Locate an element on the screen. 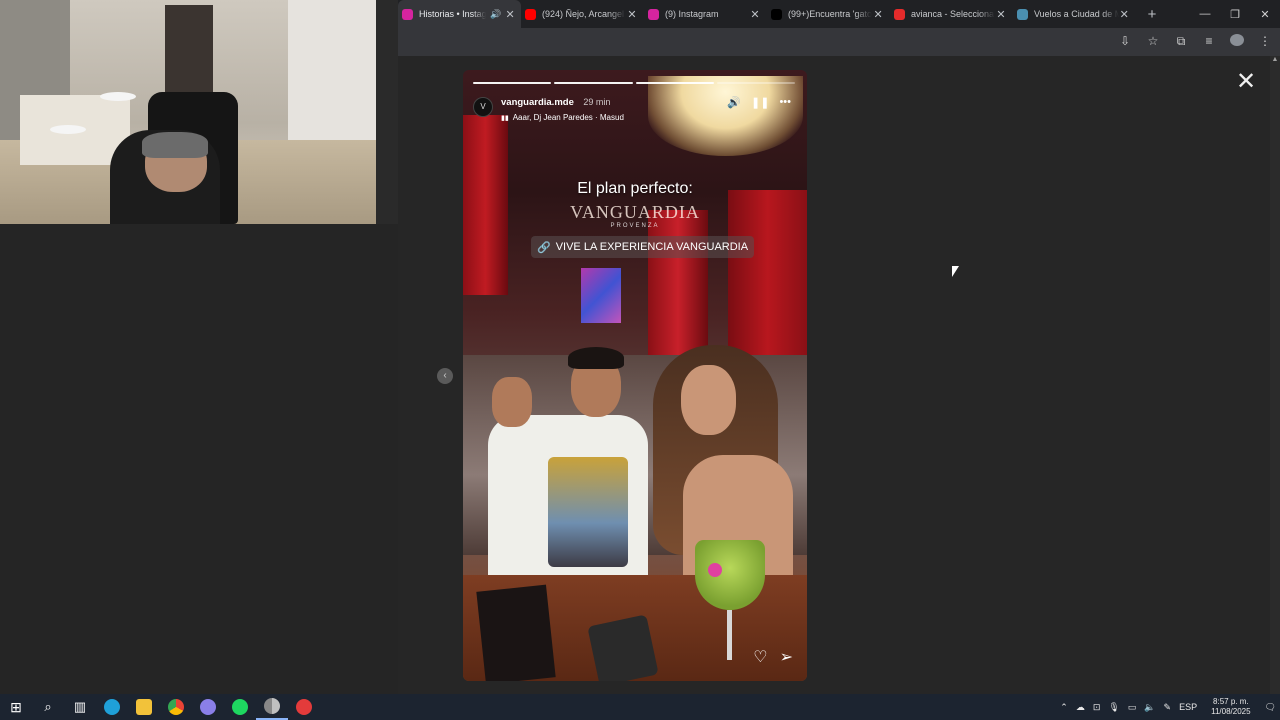  search-button: ⌕ is located at coordinates (48, 707).